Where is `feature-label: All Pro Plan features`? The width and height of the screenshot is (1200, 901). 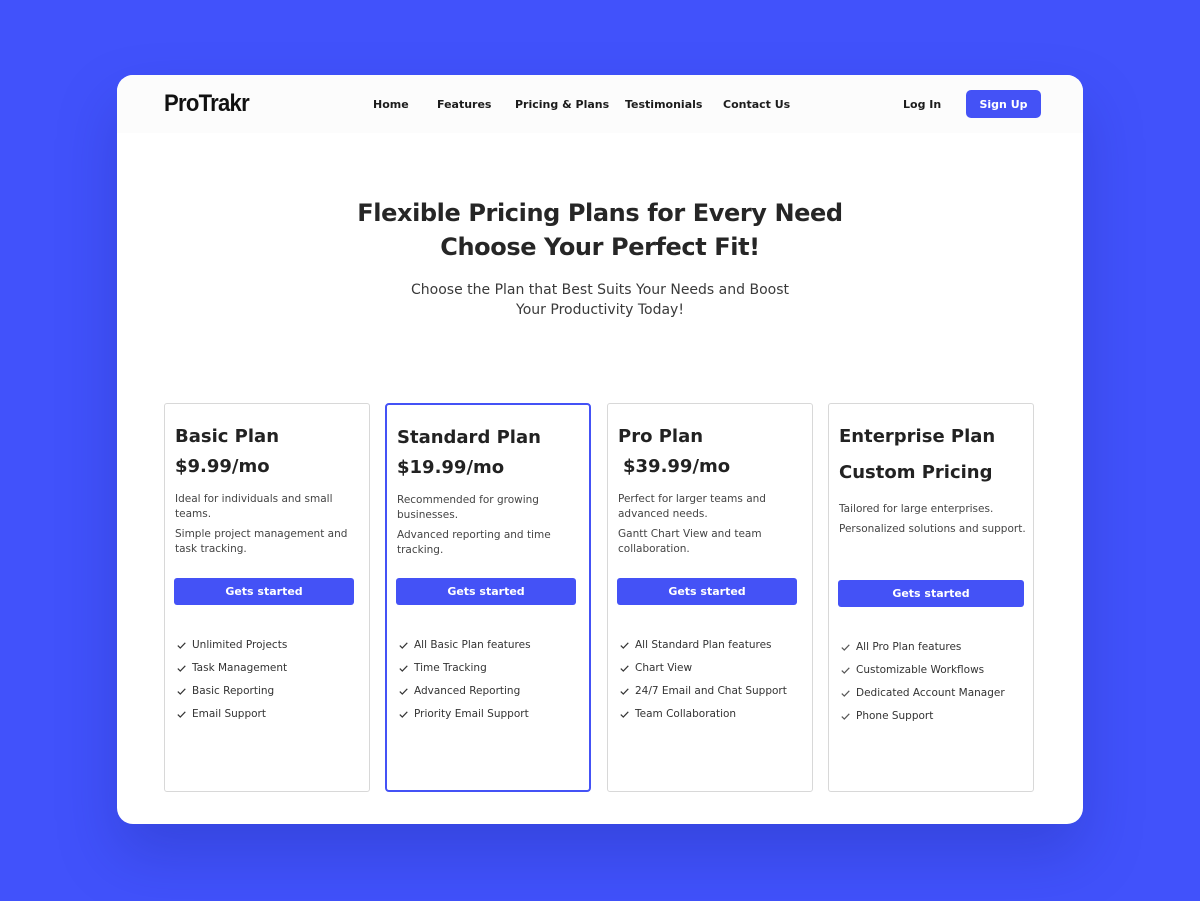
feature-label: All Pro Plan features is located at coordinates (909, 647).